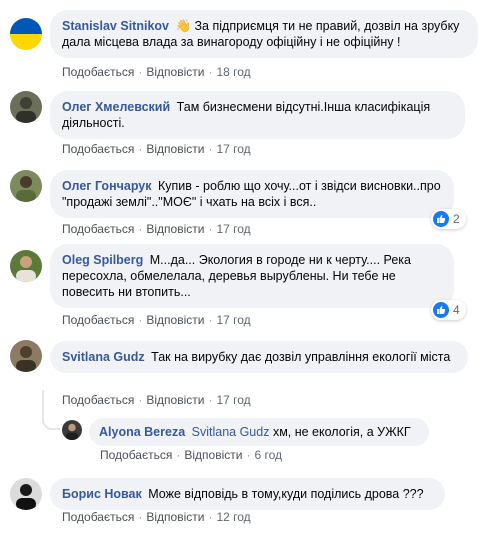 The image size is (499, 539). I want to click on reaction-count: 2, so click(448, 219).